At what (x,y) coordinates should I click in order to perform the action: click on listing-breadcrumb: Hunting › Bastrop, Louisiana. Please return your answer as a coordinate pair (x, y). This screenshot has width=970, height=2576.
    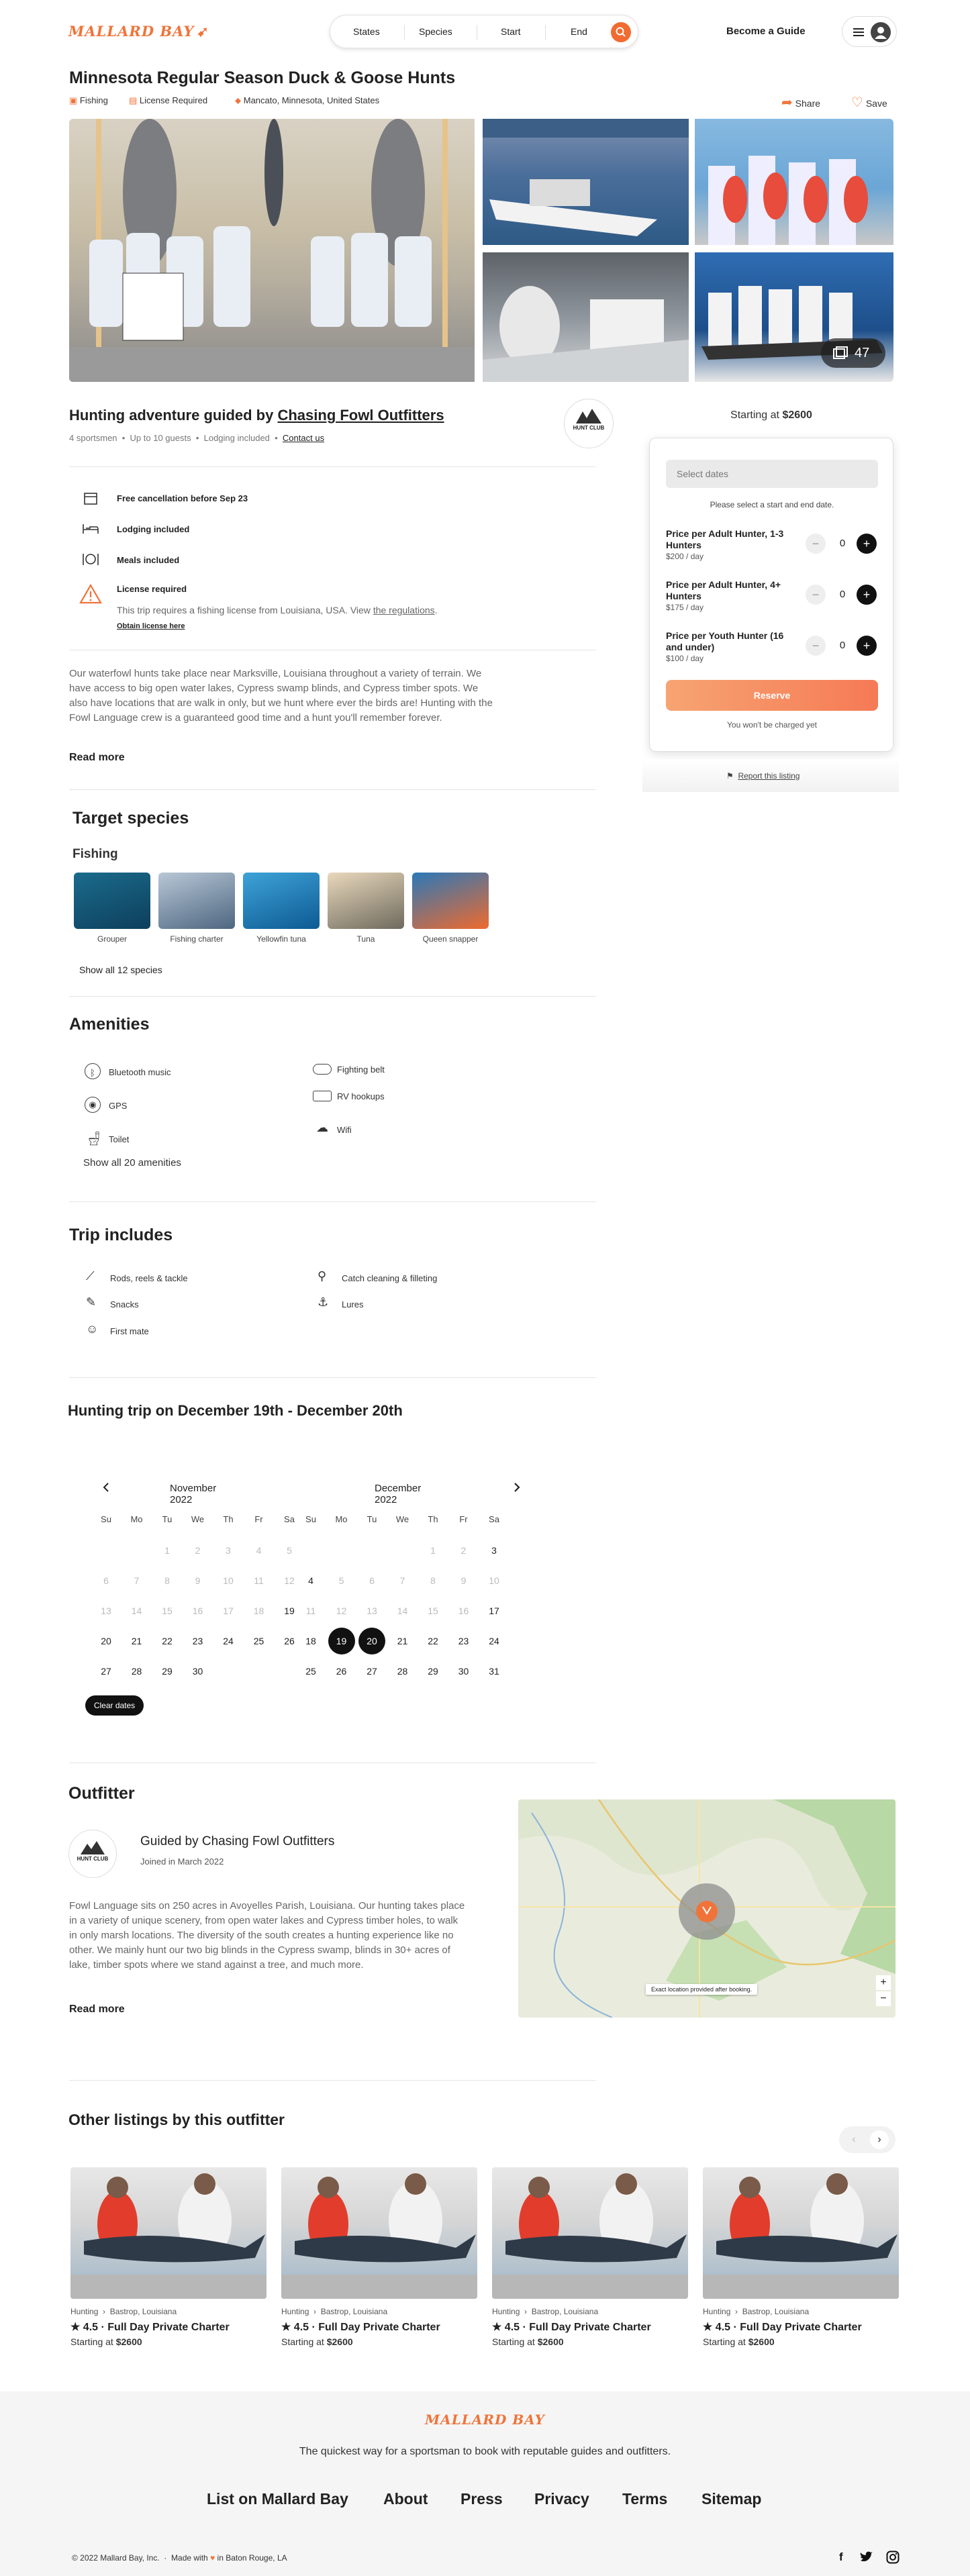
    Looking at the image, I should click on (334, 2311).